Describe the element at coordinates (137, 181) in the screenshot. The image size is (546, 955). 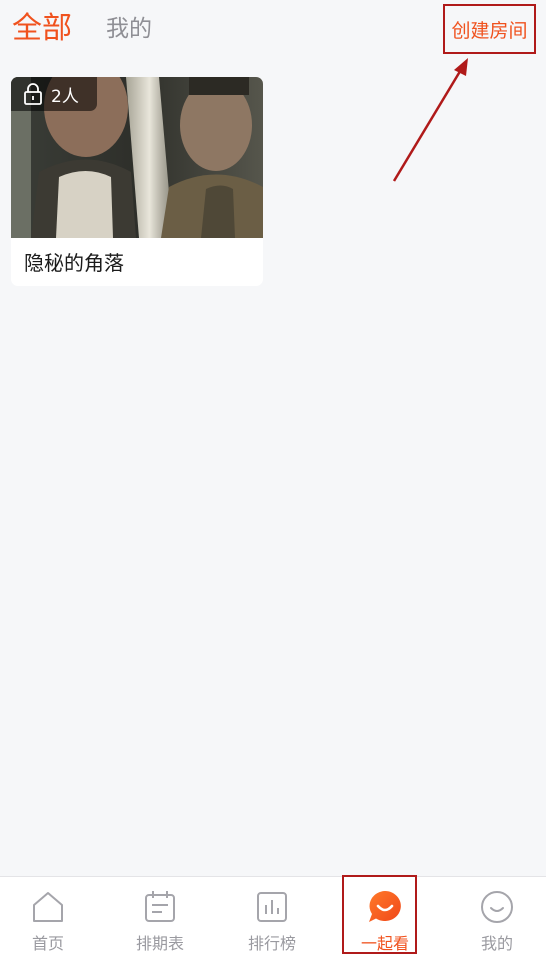
I see `room-card: 2人 隐秘的角落` at that location.